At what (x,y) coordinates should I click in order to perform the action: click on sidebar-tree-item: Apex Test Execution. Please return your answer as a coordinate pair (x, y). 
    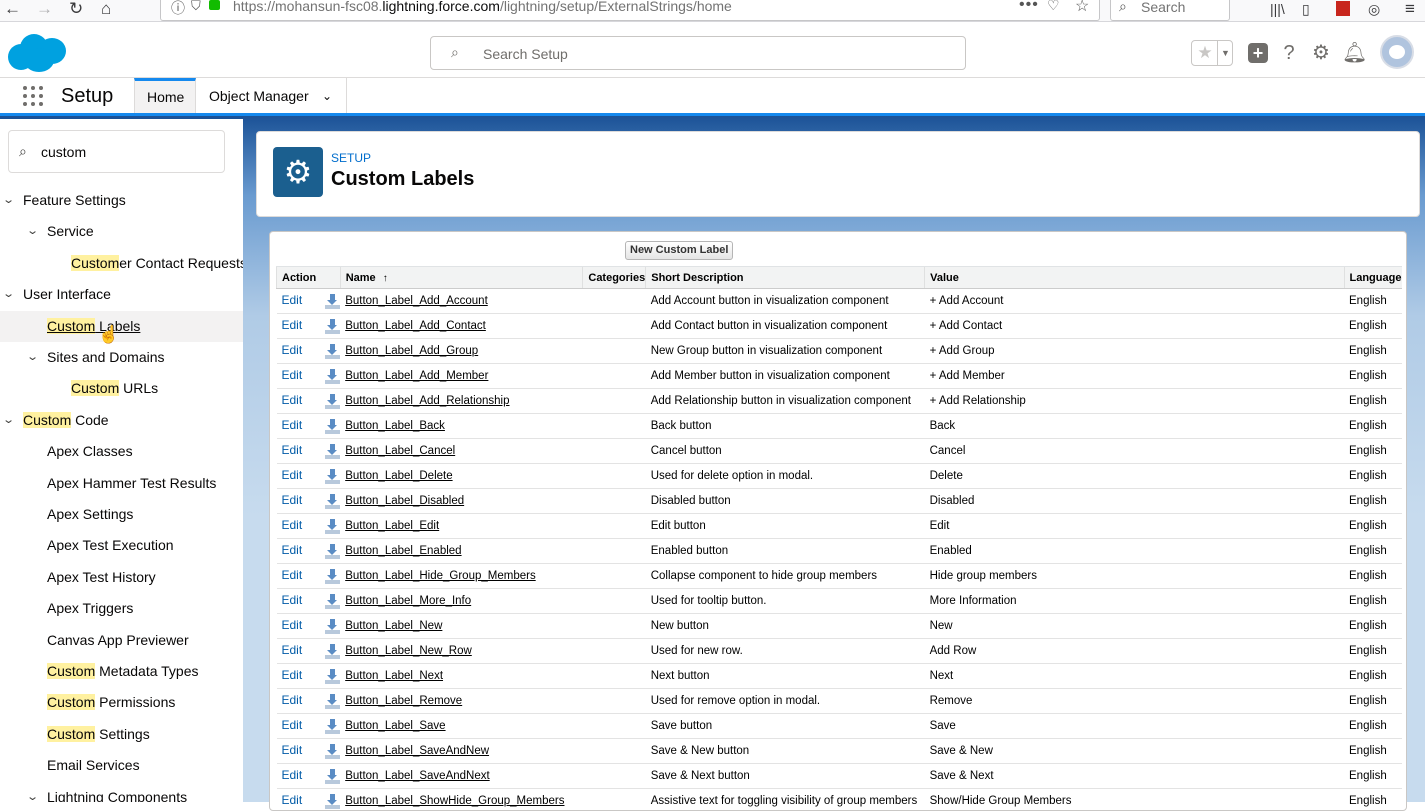
    Looking at the image, I should click on (121, 545).